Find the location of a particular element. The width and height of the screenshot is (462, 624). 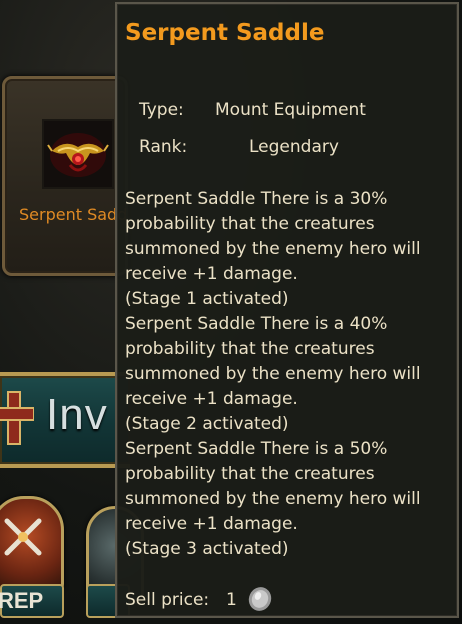

description-line: Serpent Saddle There is a 30% is located at coordinates (256, 199).